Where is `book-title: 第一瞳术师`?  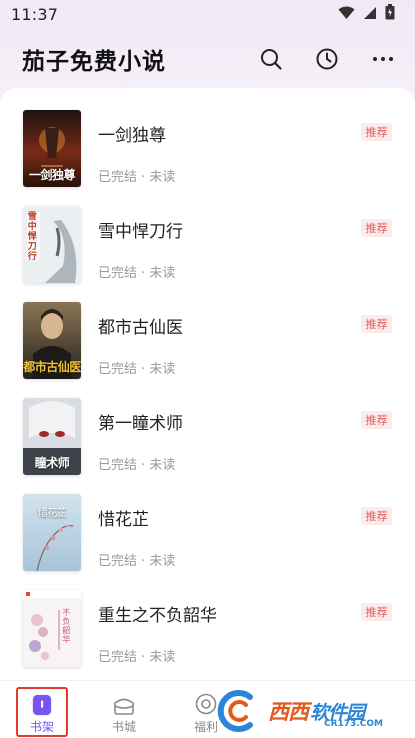 book-title: 第一瞳术师 is located at coordinates (140, 424).